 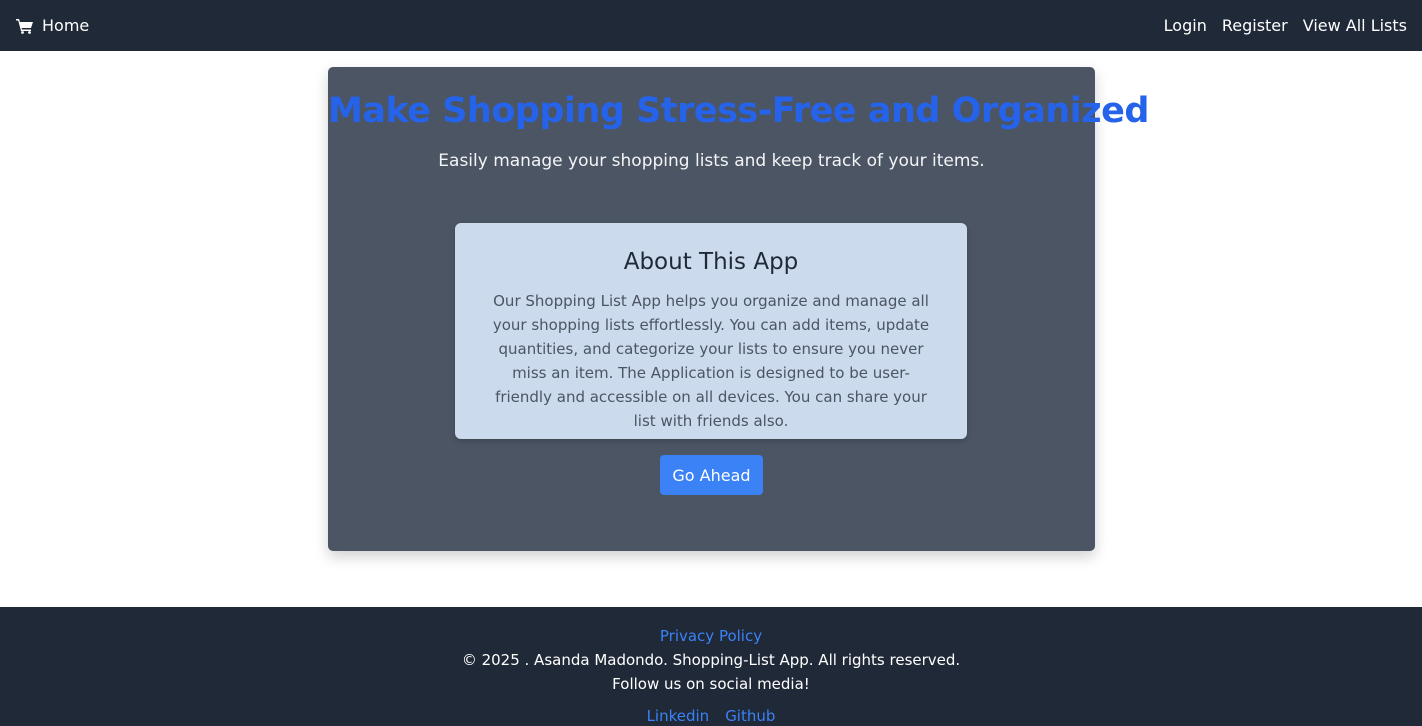 I want to click on login-link: Login, so click(x=1185, y=25).